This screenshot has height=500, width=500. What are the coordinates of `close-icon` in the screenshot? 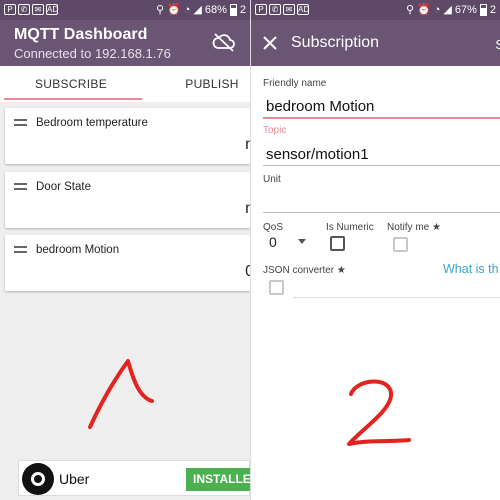 It's located at (270, 43).